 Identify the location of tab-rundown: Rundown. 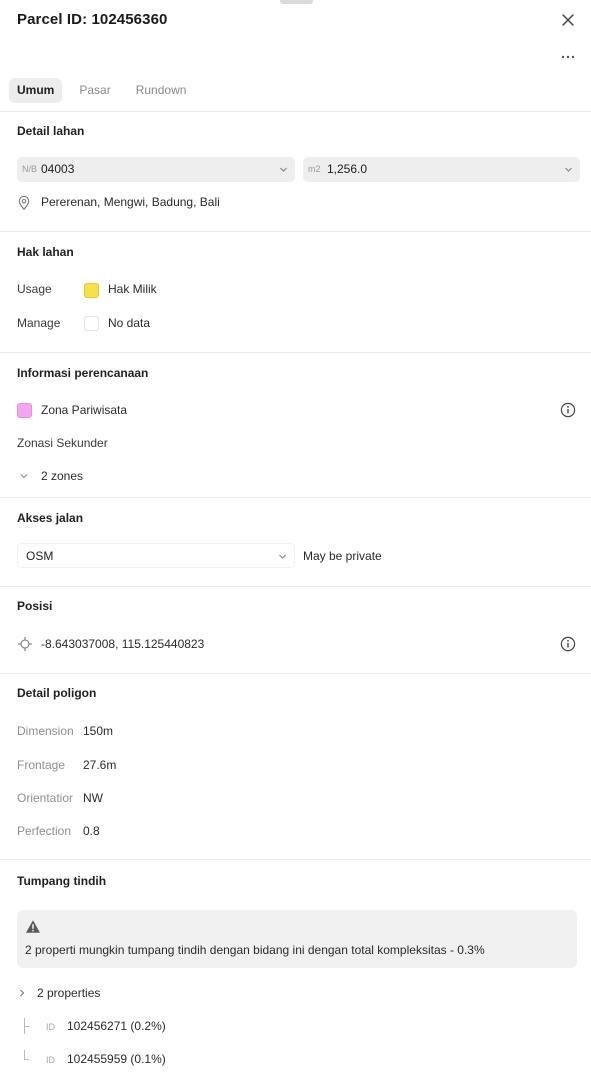
(161, 90).